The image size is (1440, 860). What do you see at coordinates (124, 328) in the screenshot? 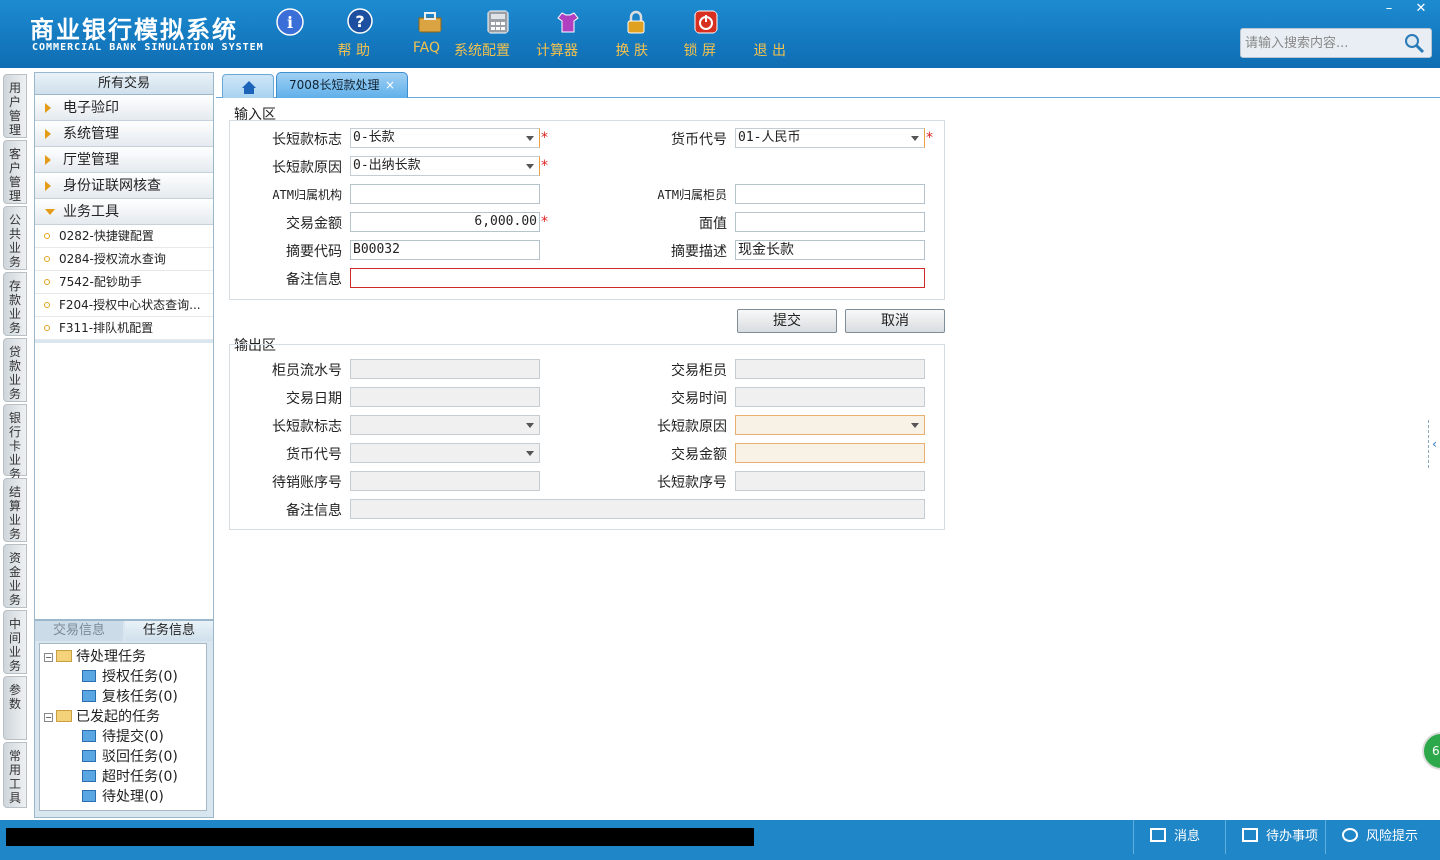
I see `tree-leaf: F311-排队机配置` at bounding box center [124, 328].